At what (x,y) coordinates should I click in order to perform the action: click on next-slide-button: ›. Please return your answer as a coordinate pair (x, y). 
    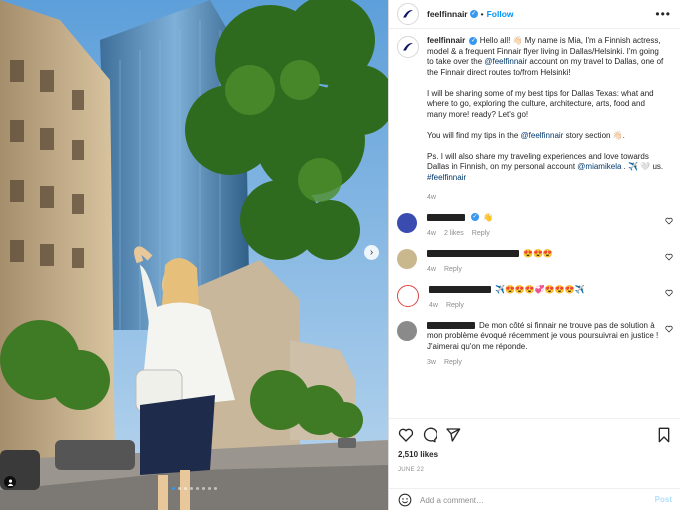
    Looking at the image, I should click on (371, 252).